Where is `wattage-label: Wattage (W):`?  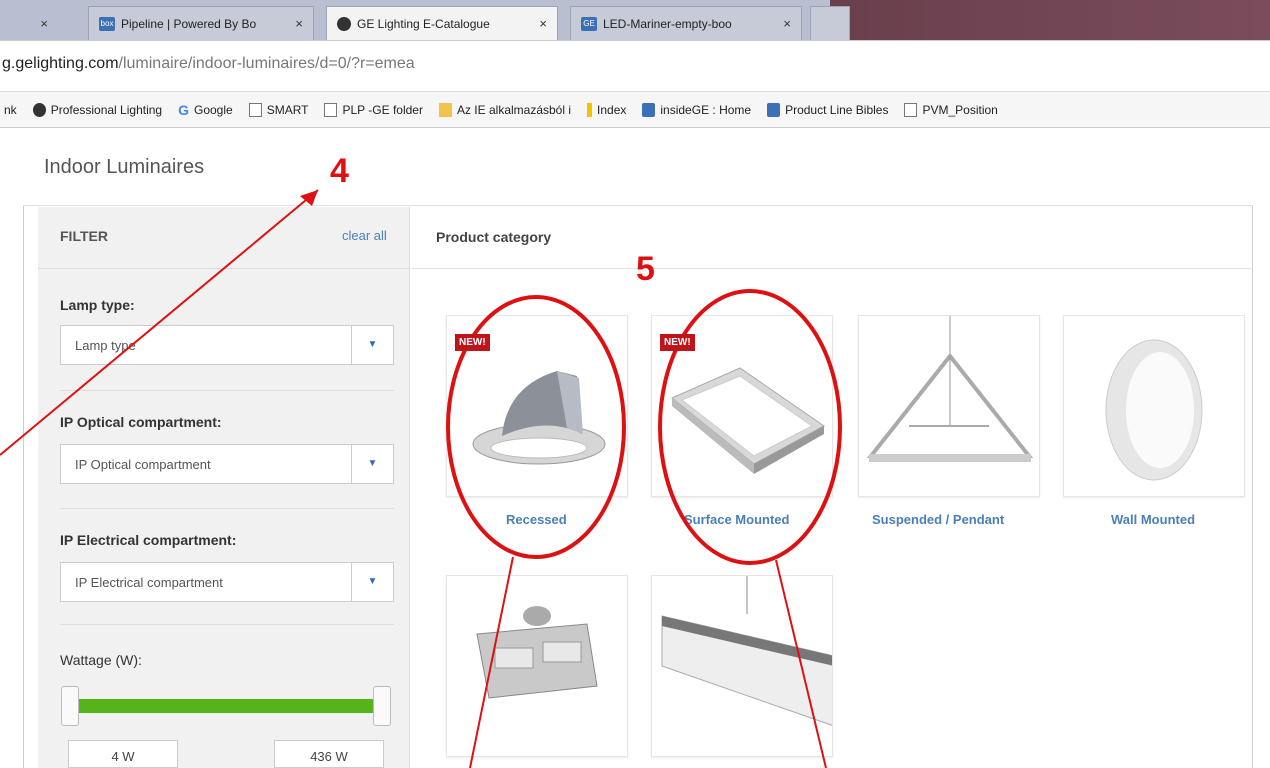
wattage-label: Wattage (W): is located at coordinates (101, 660).